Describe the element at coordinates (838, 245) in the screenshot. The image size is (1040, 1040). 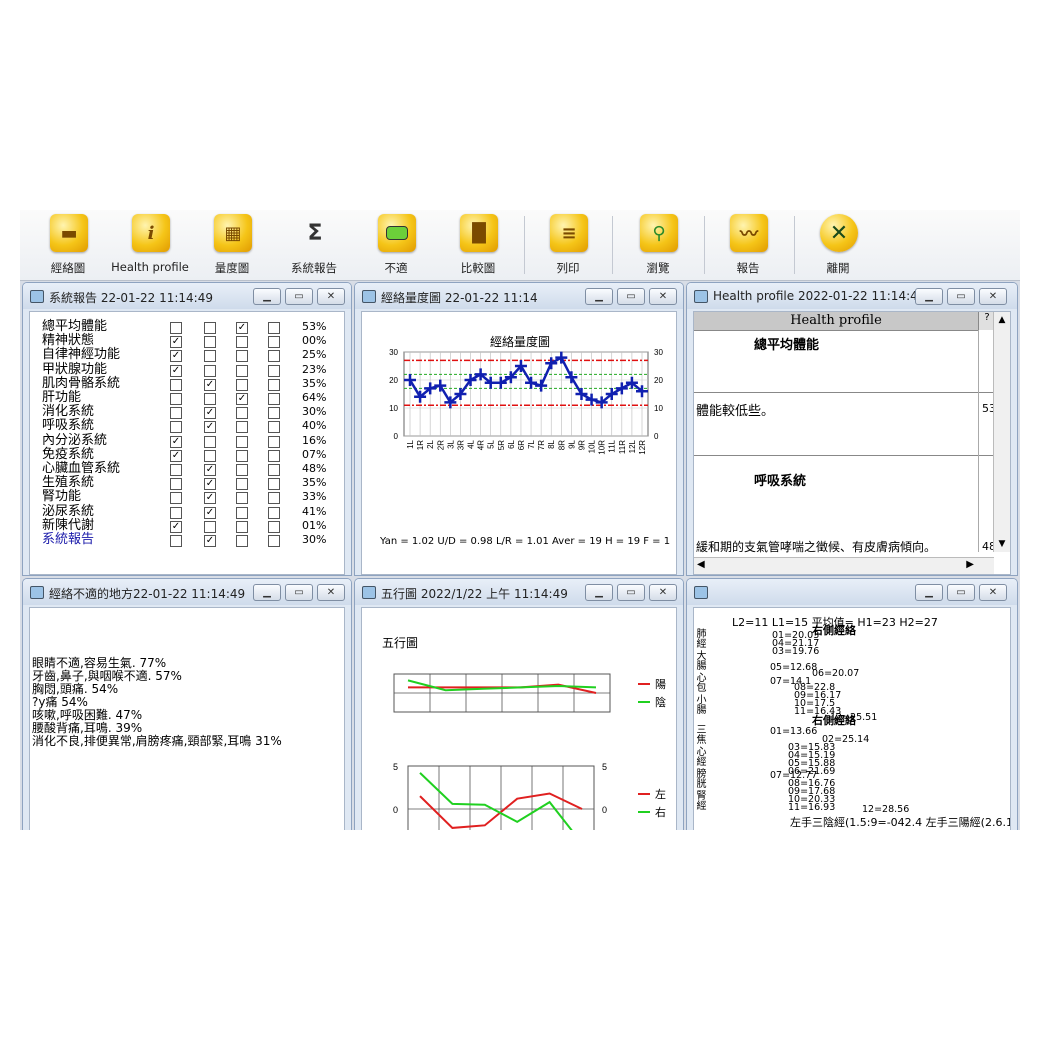
I see `toolbar-exit-button: ✕ 離開` at that location.